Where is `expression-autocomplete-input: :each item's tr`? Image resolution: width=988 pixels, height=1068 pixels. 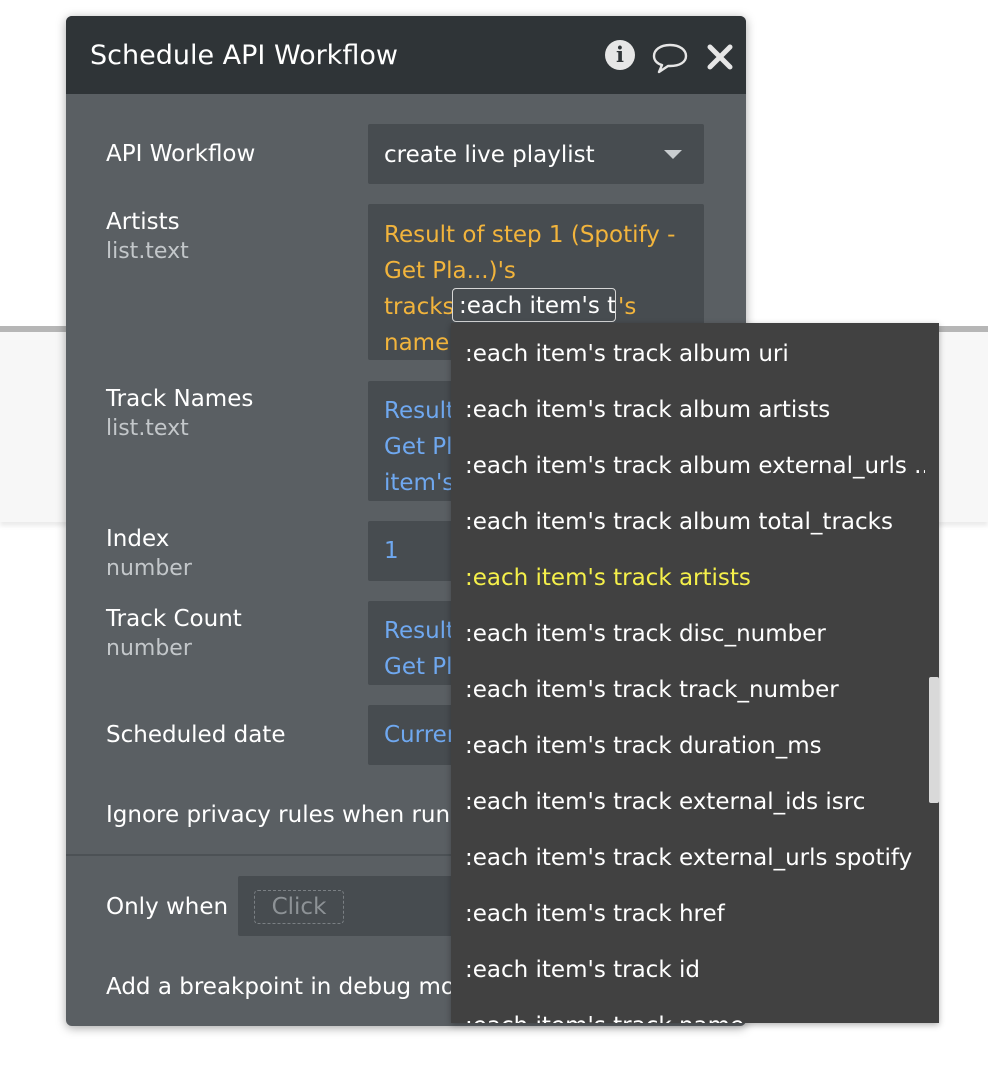 expression-autocomplete-input: :each item's tr is located at coordinates (534, 305).